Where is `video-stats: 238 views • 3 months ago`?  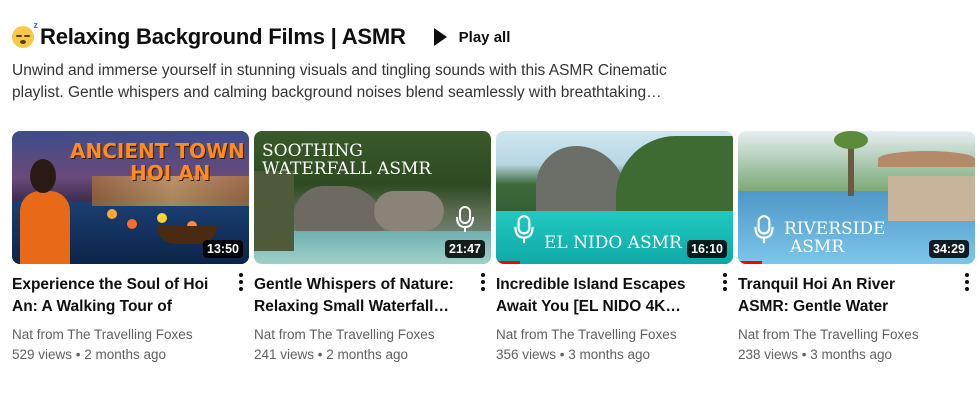 video-stats: 238 views • 3 months ago is located at coordinates (815, 354).